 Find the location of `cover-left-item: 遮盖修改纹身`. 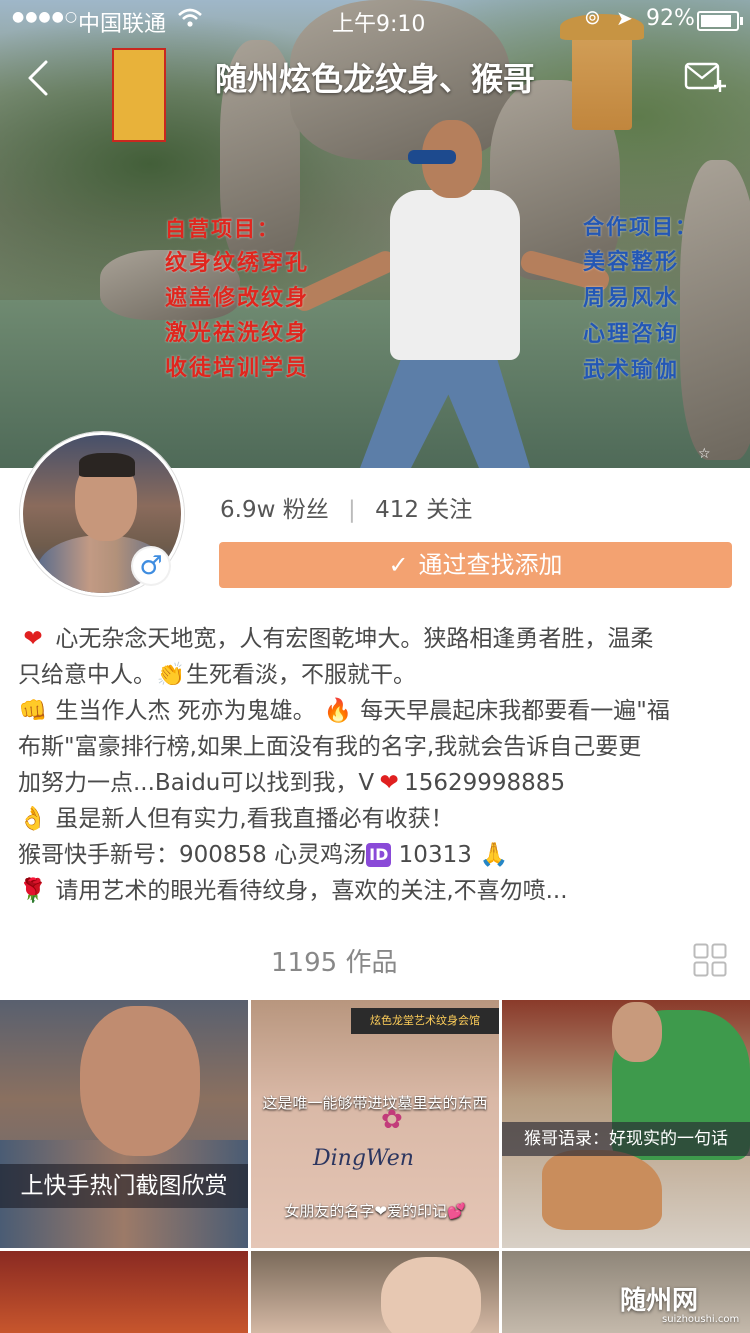

cover-left-item: 遮盖修改纹身 is located at coordinates (237, 298).